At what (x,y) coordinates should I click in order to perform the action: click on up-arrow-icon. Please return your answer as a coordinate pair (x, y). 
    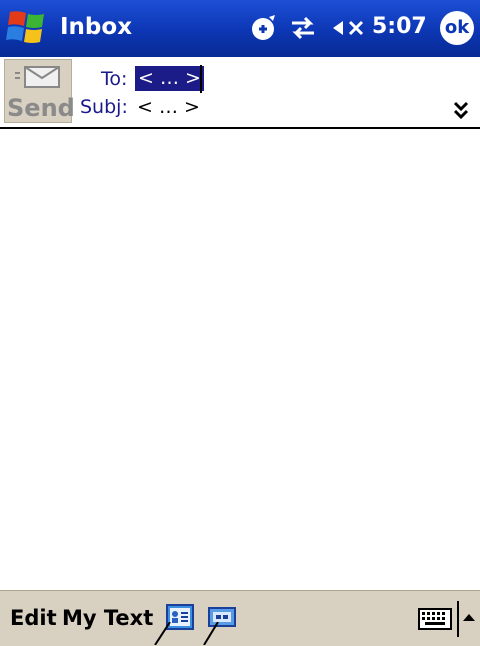
    Looking at the image, I should click on (469, 617).